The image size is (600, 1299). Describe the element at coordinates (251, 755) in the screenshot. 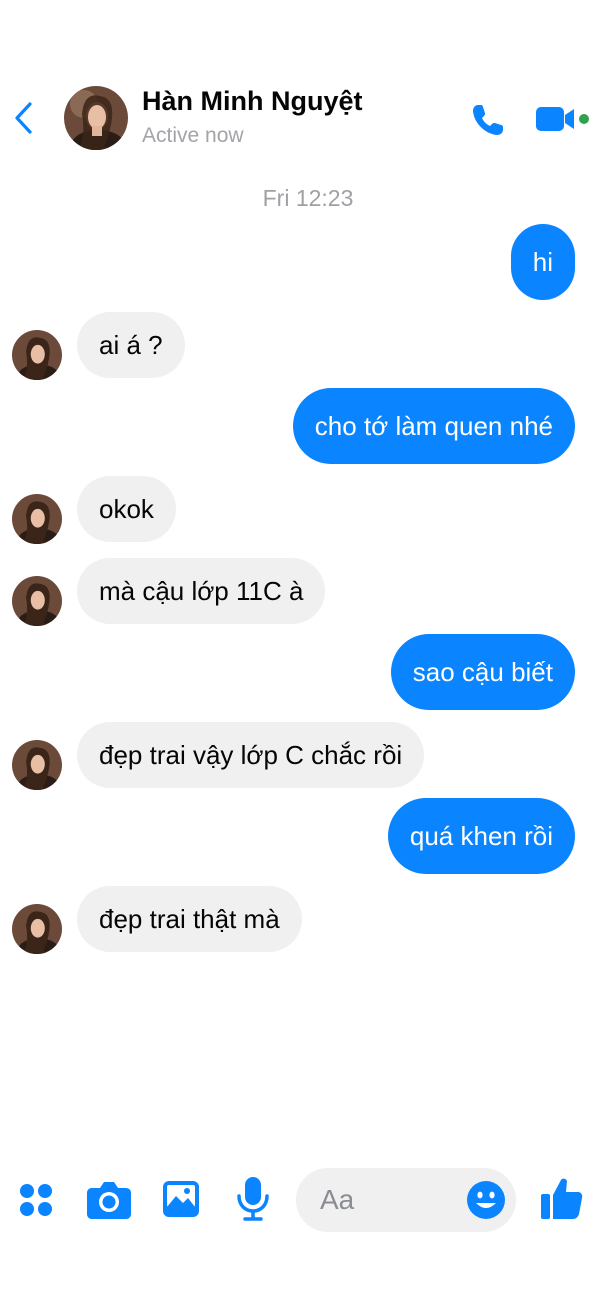

I see `incoming-bubble: đẹp trai vậy lớp C chắc rồi` at that location.